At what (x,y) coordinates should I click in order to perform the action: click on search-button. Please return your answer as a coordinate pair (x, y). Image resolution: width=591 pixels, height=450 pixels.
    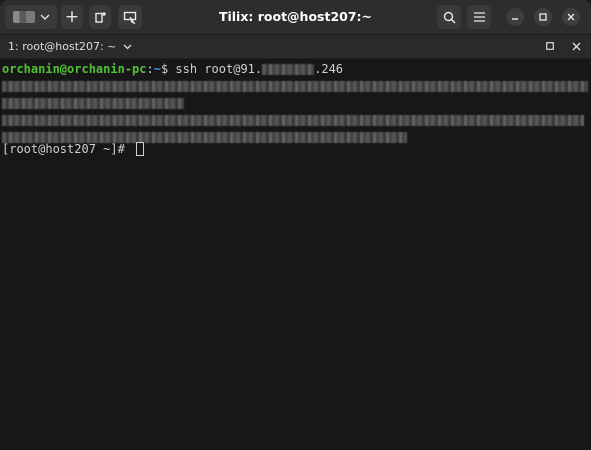
    Looking at the image, I should click on (449, 17).